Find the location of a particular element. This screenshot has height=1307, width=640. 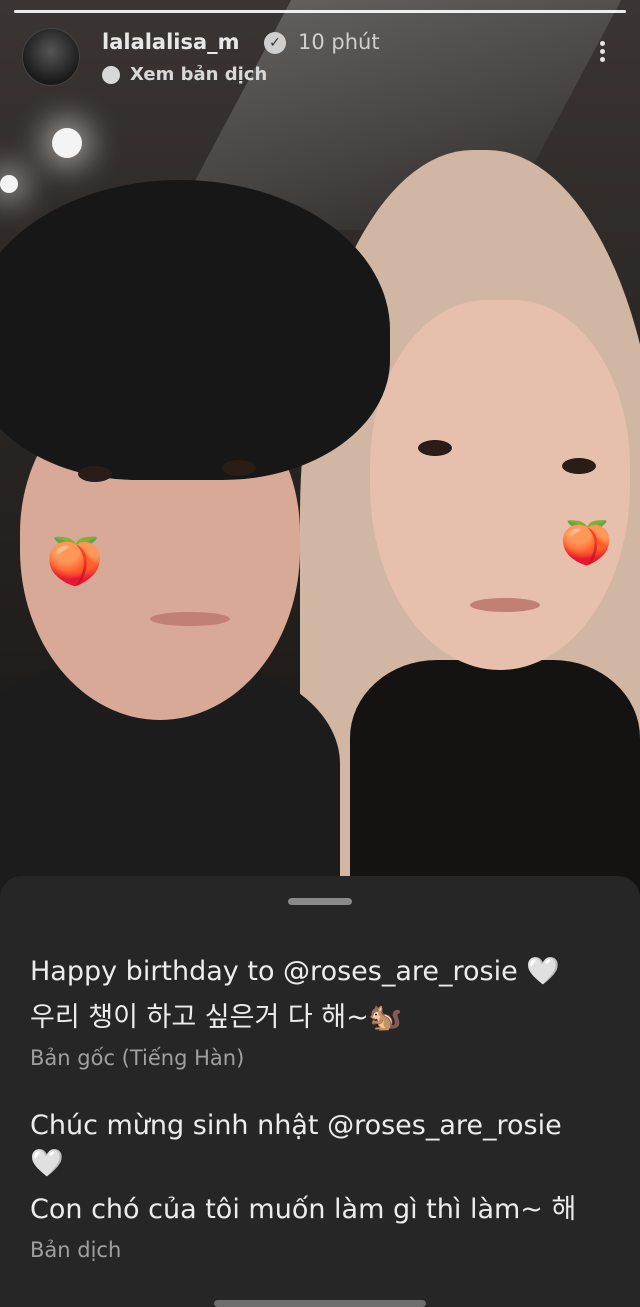

original-caption-line1: Happy birthday to @roses_are_rosie 🤍 is located at coordinates (295, 971).